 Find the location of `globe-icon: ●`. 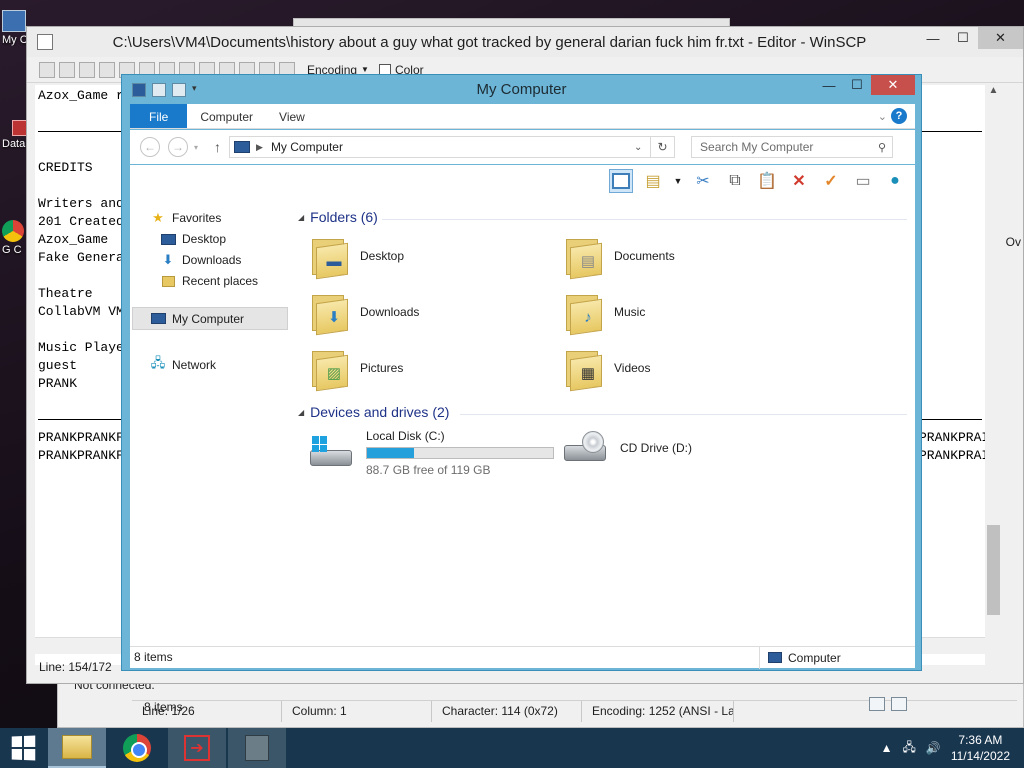

globe-icon: ● is located at coordinates (895, 181).